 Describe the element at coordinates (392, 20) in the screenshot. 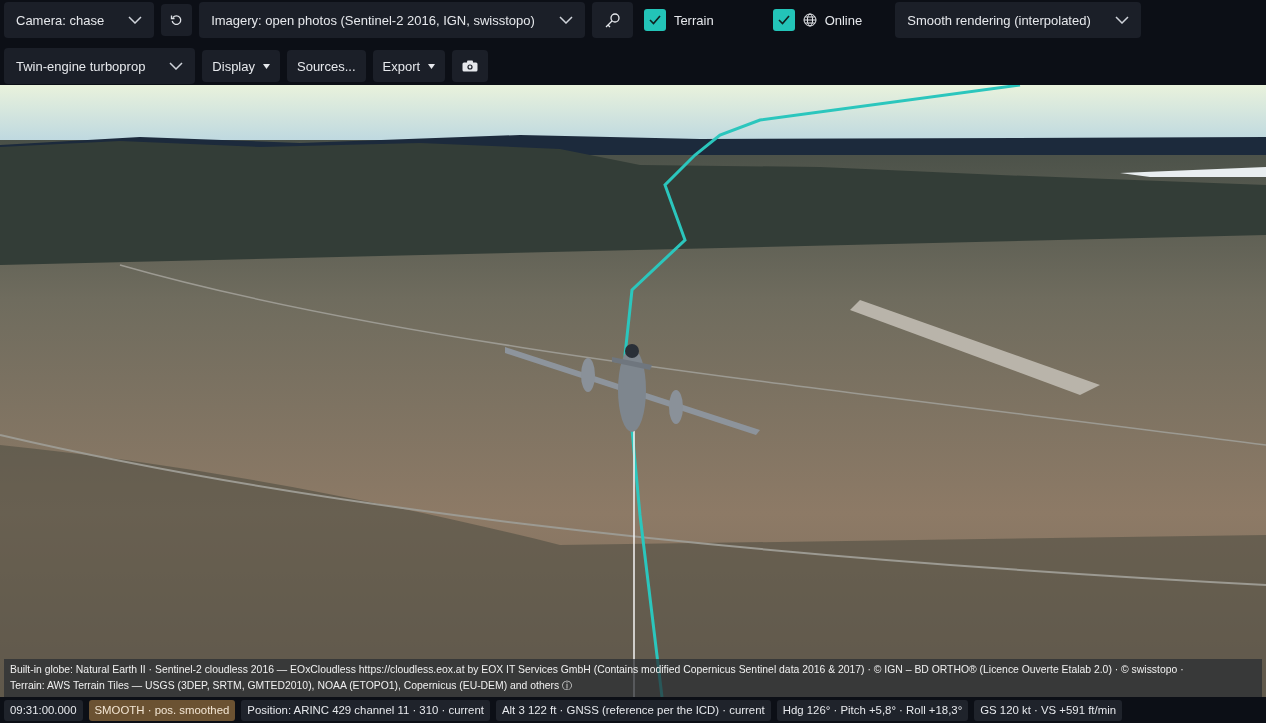

I see `dropdown: Imagery: open photos (Sentinel-2 2016, IGN, swisstopo)` at that location.